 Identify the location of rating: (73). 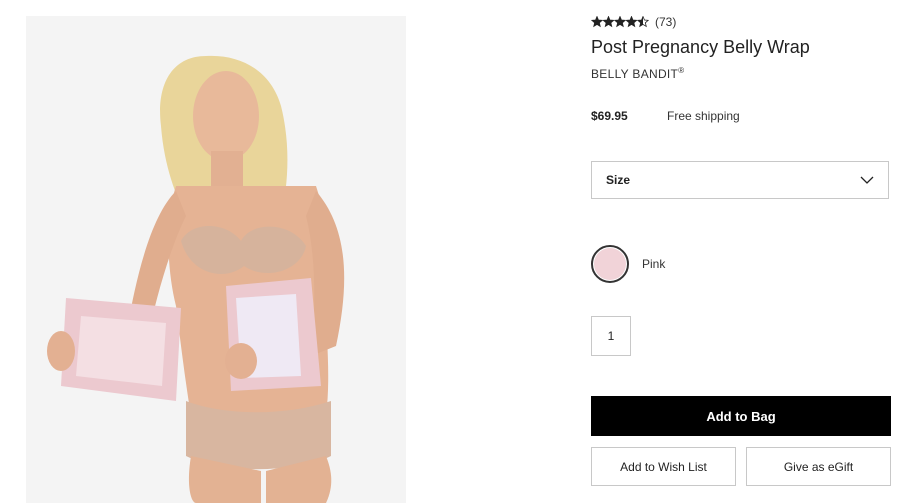
(633, 22).